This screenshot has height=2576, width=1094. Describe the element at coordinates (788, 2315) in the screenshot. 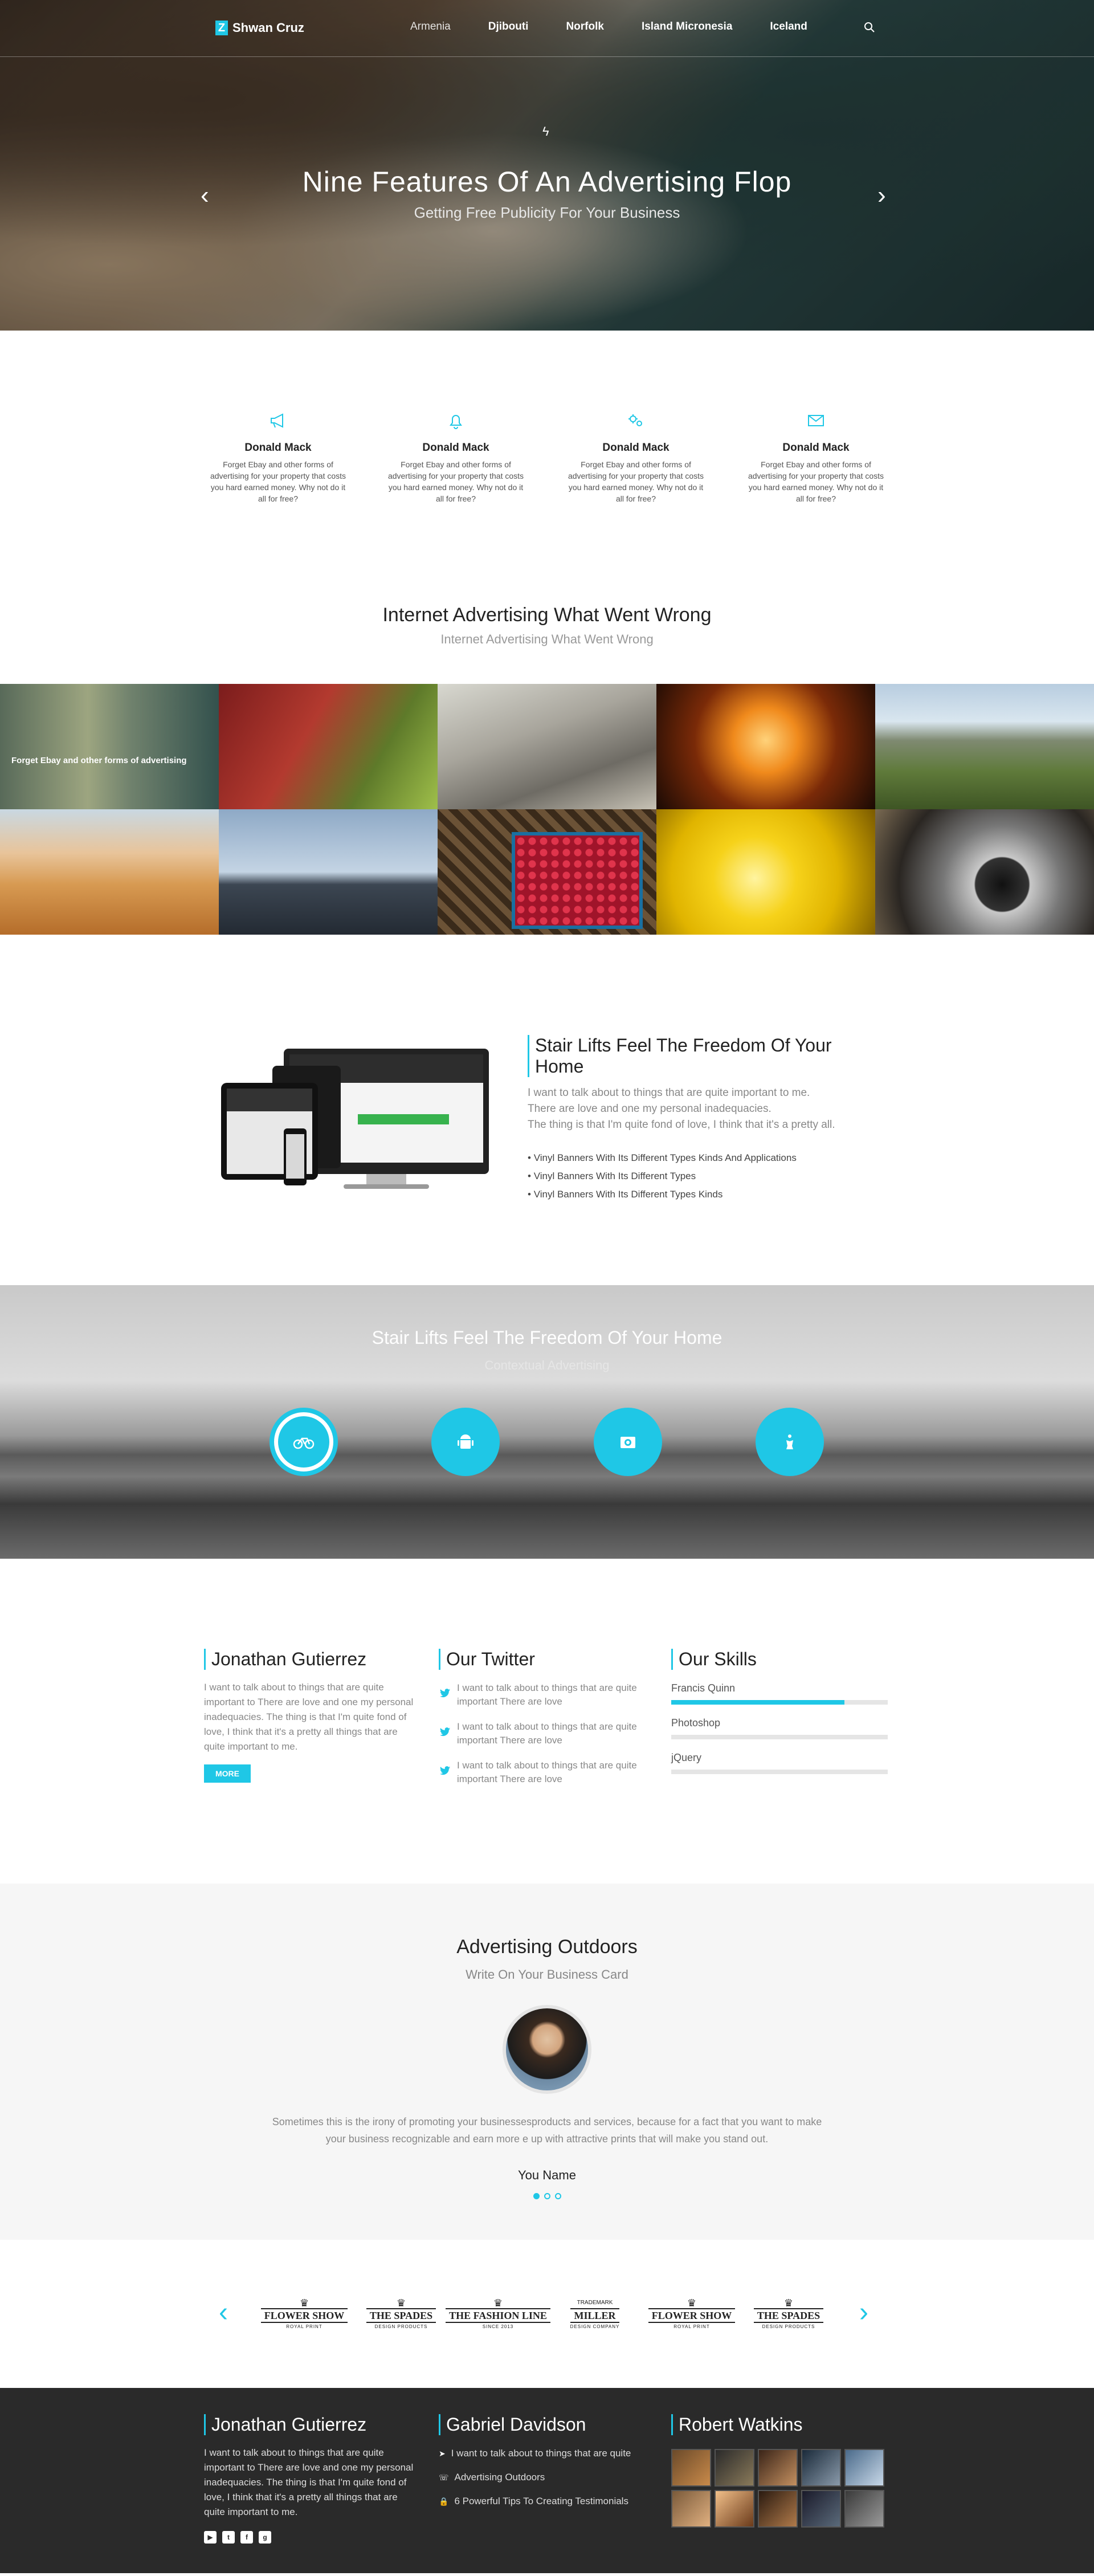

I see `logo-word: THE SPADES` at that location.